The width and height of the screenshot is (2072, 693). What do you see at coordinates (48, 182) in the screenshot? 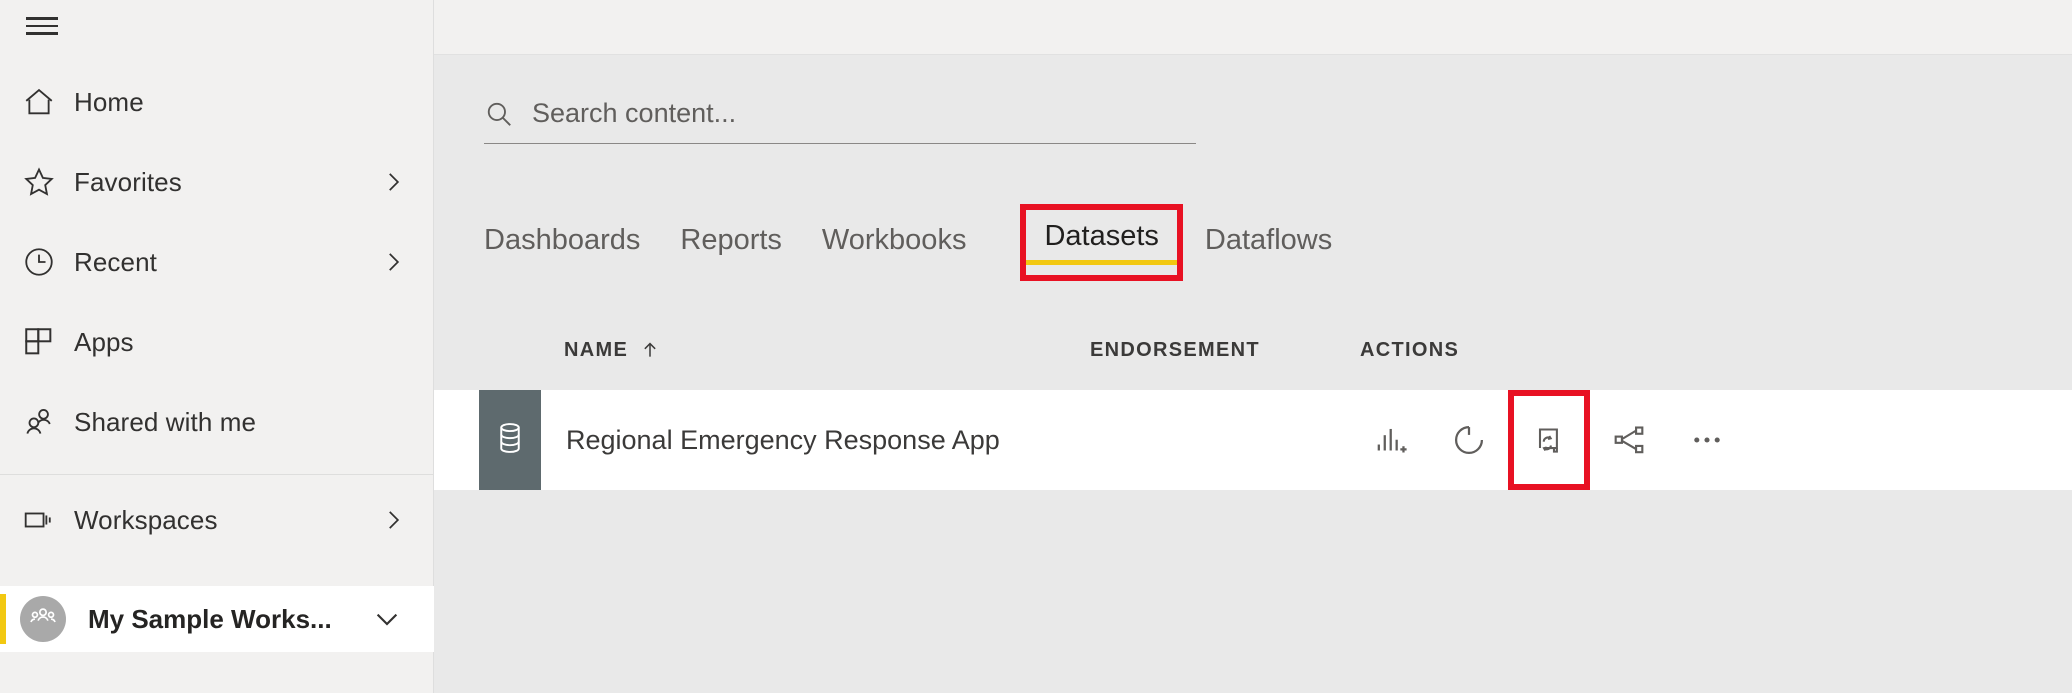
I see `star-icon` at bounding box center [48, 182].